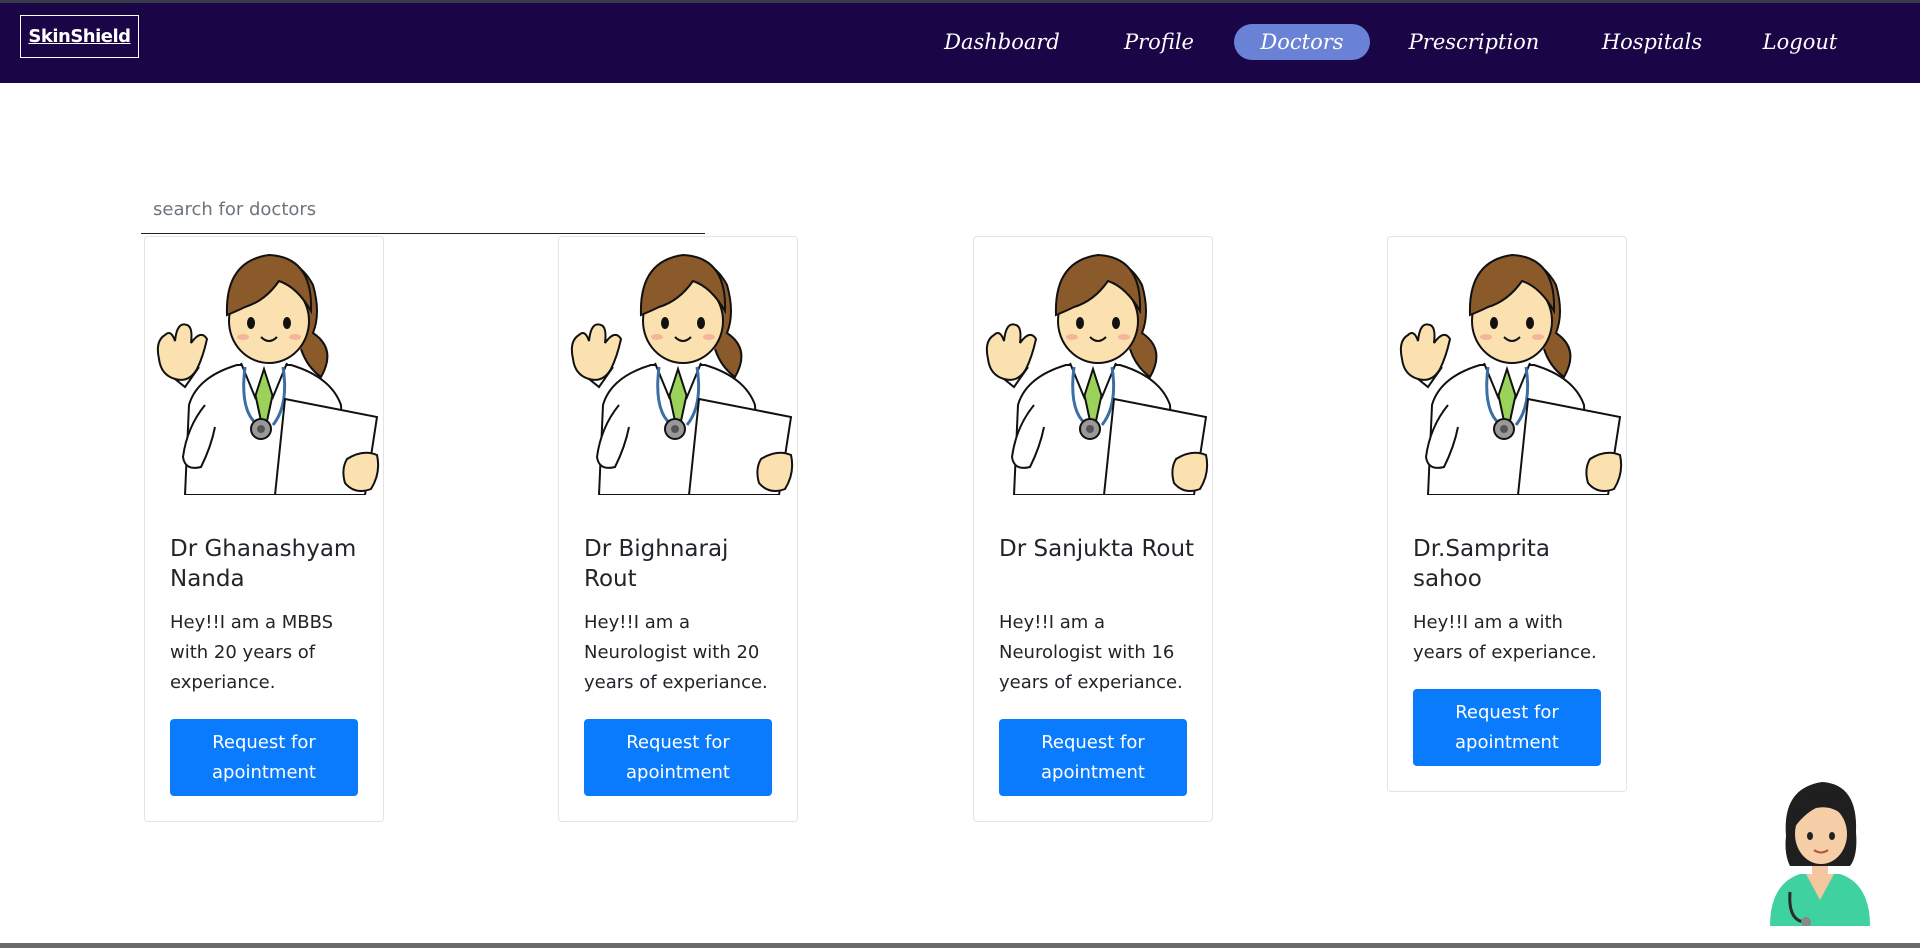  Describe the element at coordinates (1652, 42) in the screenshot. I see `nav-hospitals: Hospitals` at that location.